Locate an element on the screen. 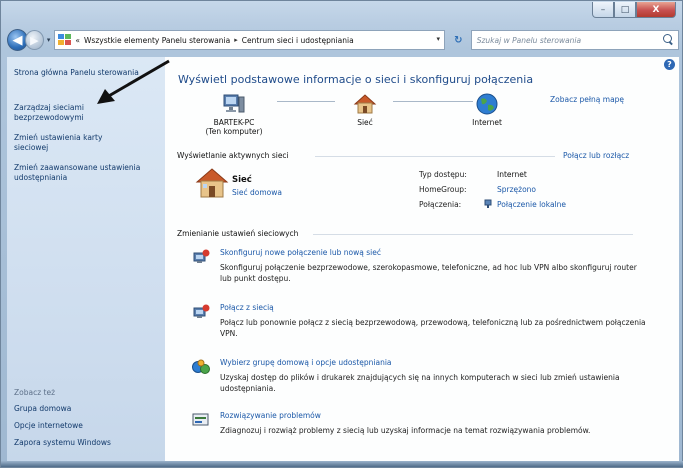  sidebar-link-homegroup: Grupa domowa is located at coordinates (84, 409).